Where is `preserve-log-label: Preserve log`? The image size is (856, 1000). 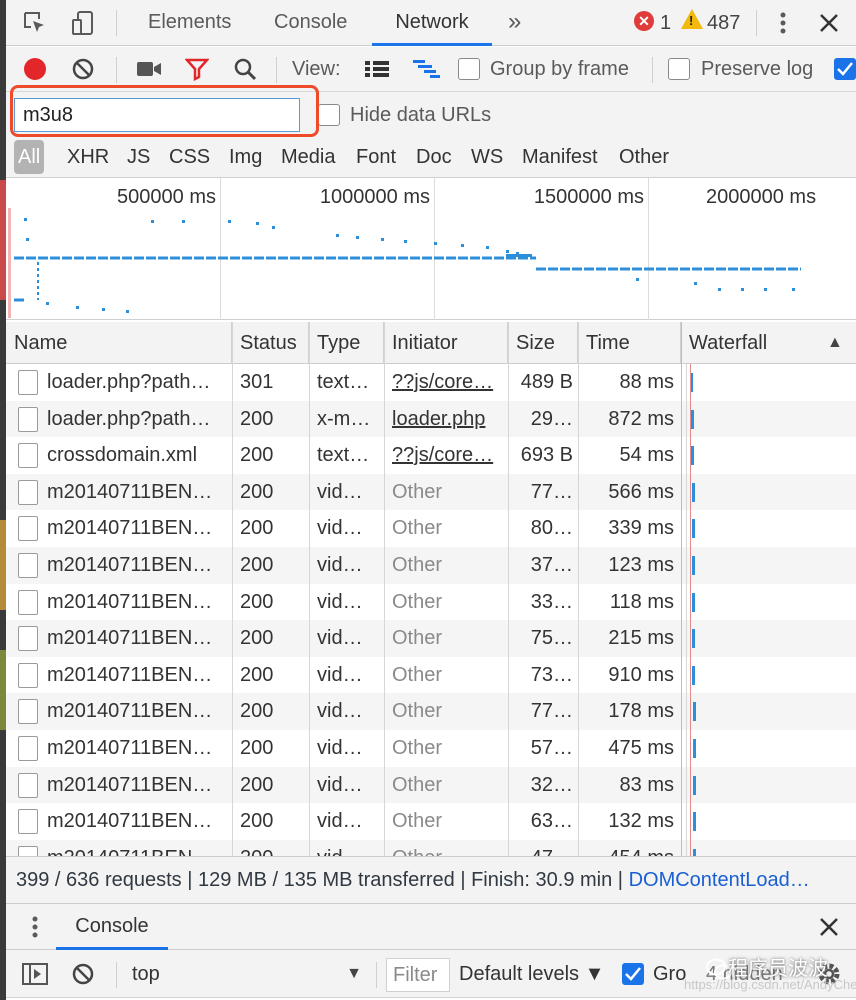
preserve-log-label: Preserve log is located at coordinates (757, 69).